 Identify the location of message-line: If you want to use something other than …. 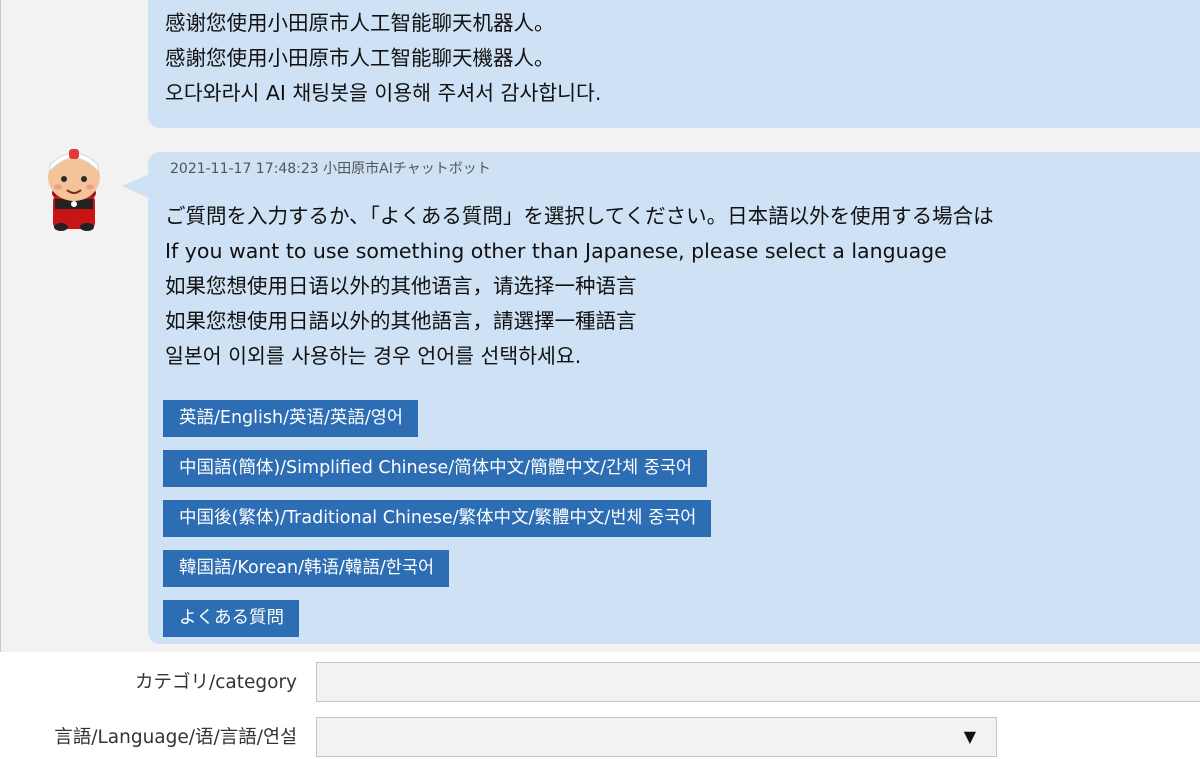
(556, 251).